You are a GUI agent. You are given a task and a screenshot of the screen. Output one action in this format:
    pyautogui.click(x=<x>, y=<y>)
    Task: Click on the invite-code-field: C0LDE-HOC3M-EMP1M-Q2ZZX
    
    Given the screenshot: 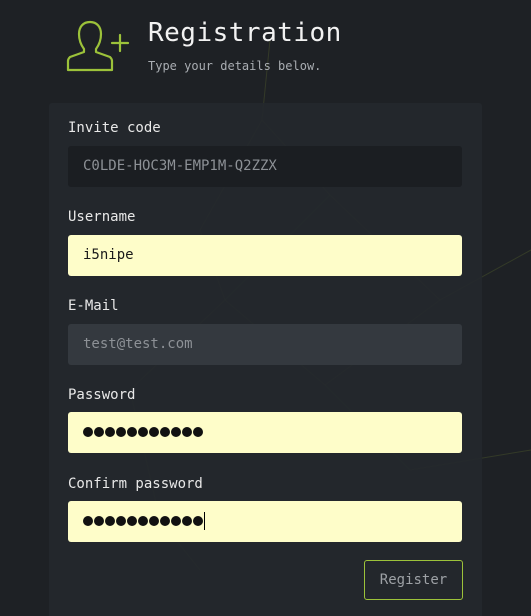 What is the action you would take?
    pyautogui.click(x=265, y=166)
    